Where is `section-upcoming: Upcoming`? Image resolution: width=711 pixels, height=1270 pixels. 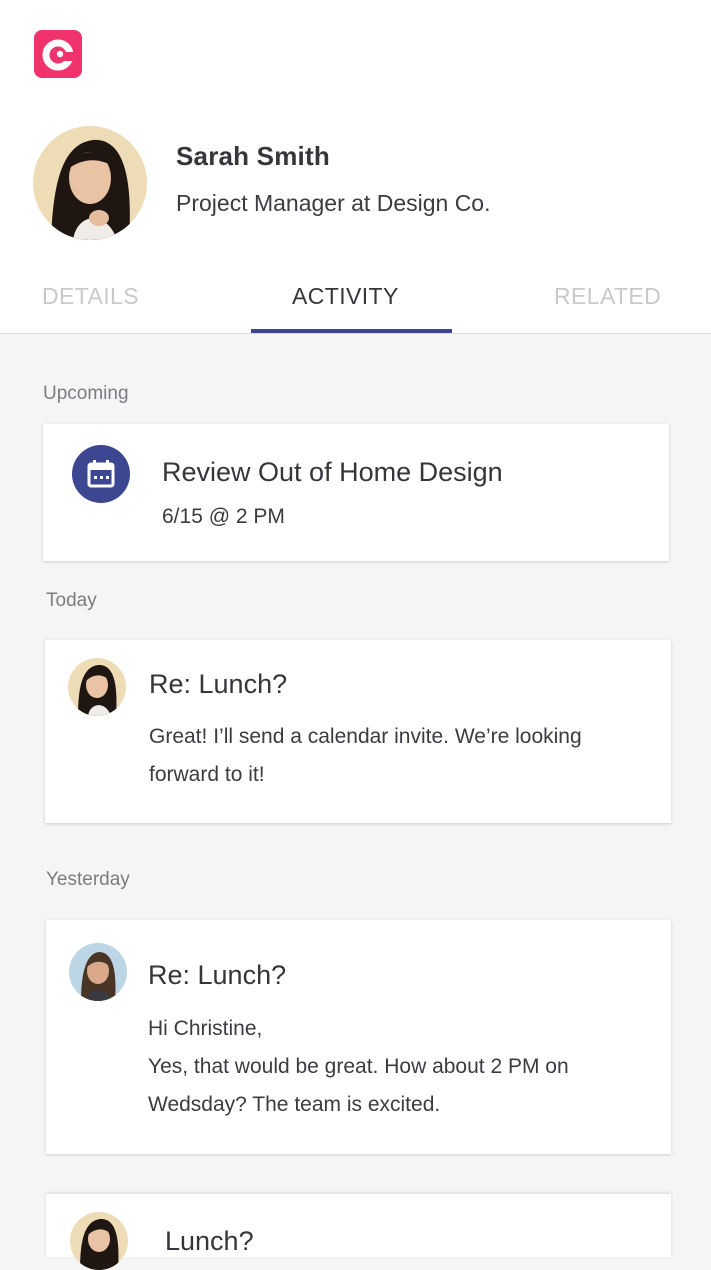 section-upcoming: Upcoming is located at coordinates (86, 393).